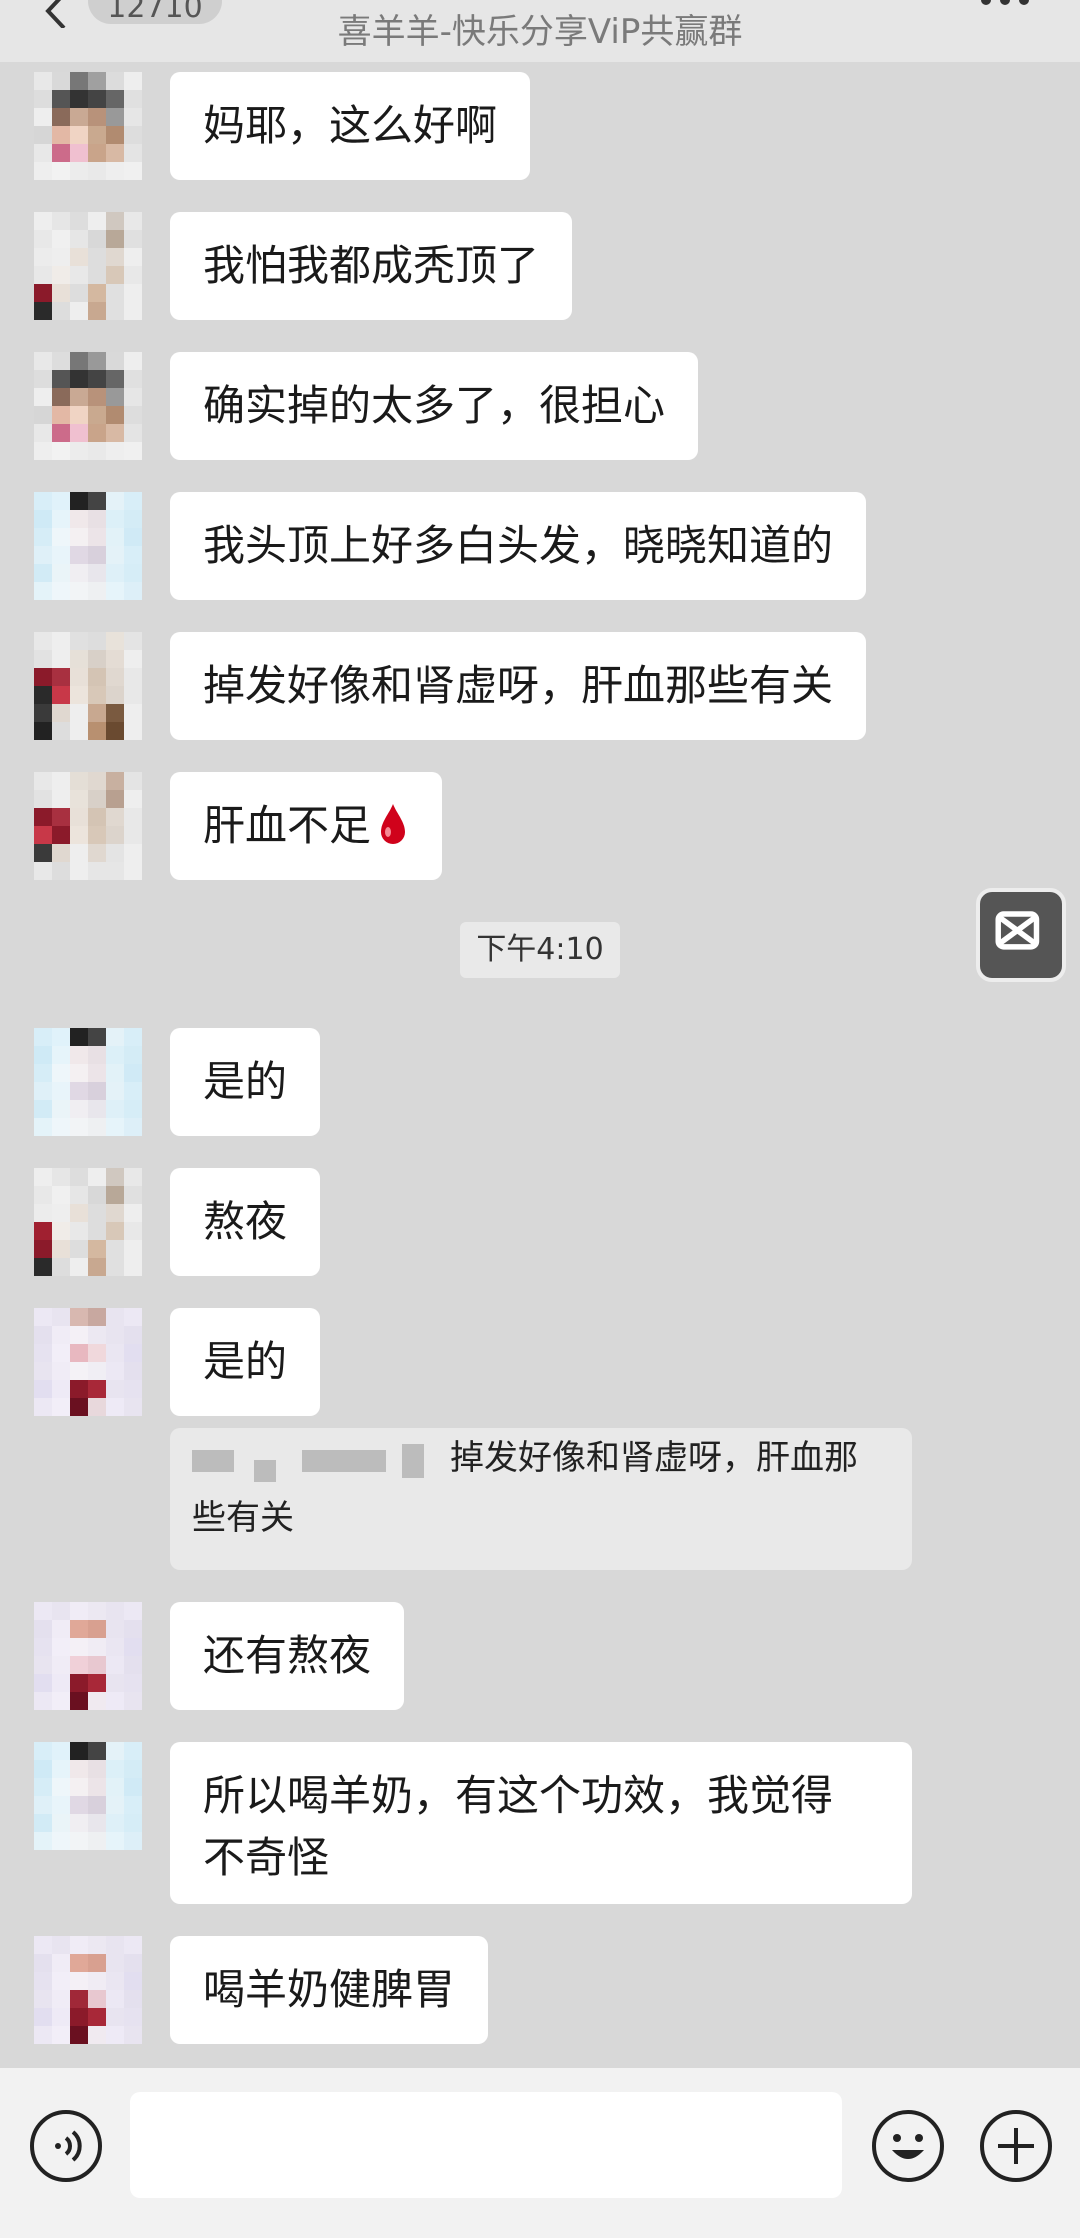 This screenshot has width=1080, height=2238. I want to click on capcut-icon, so click(1017, 930).